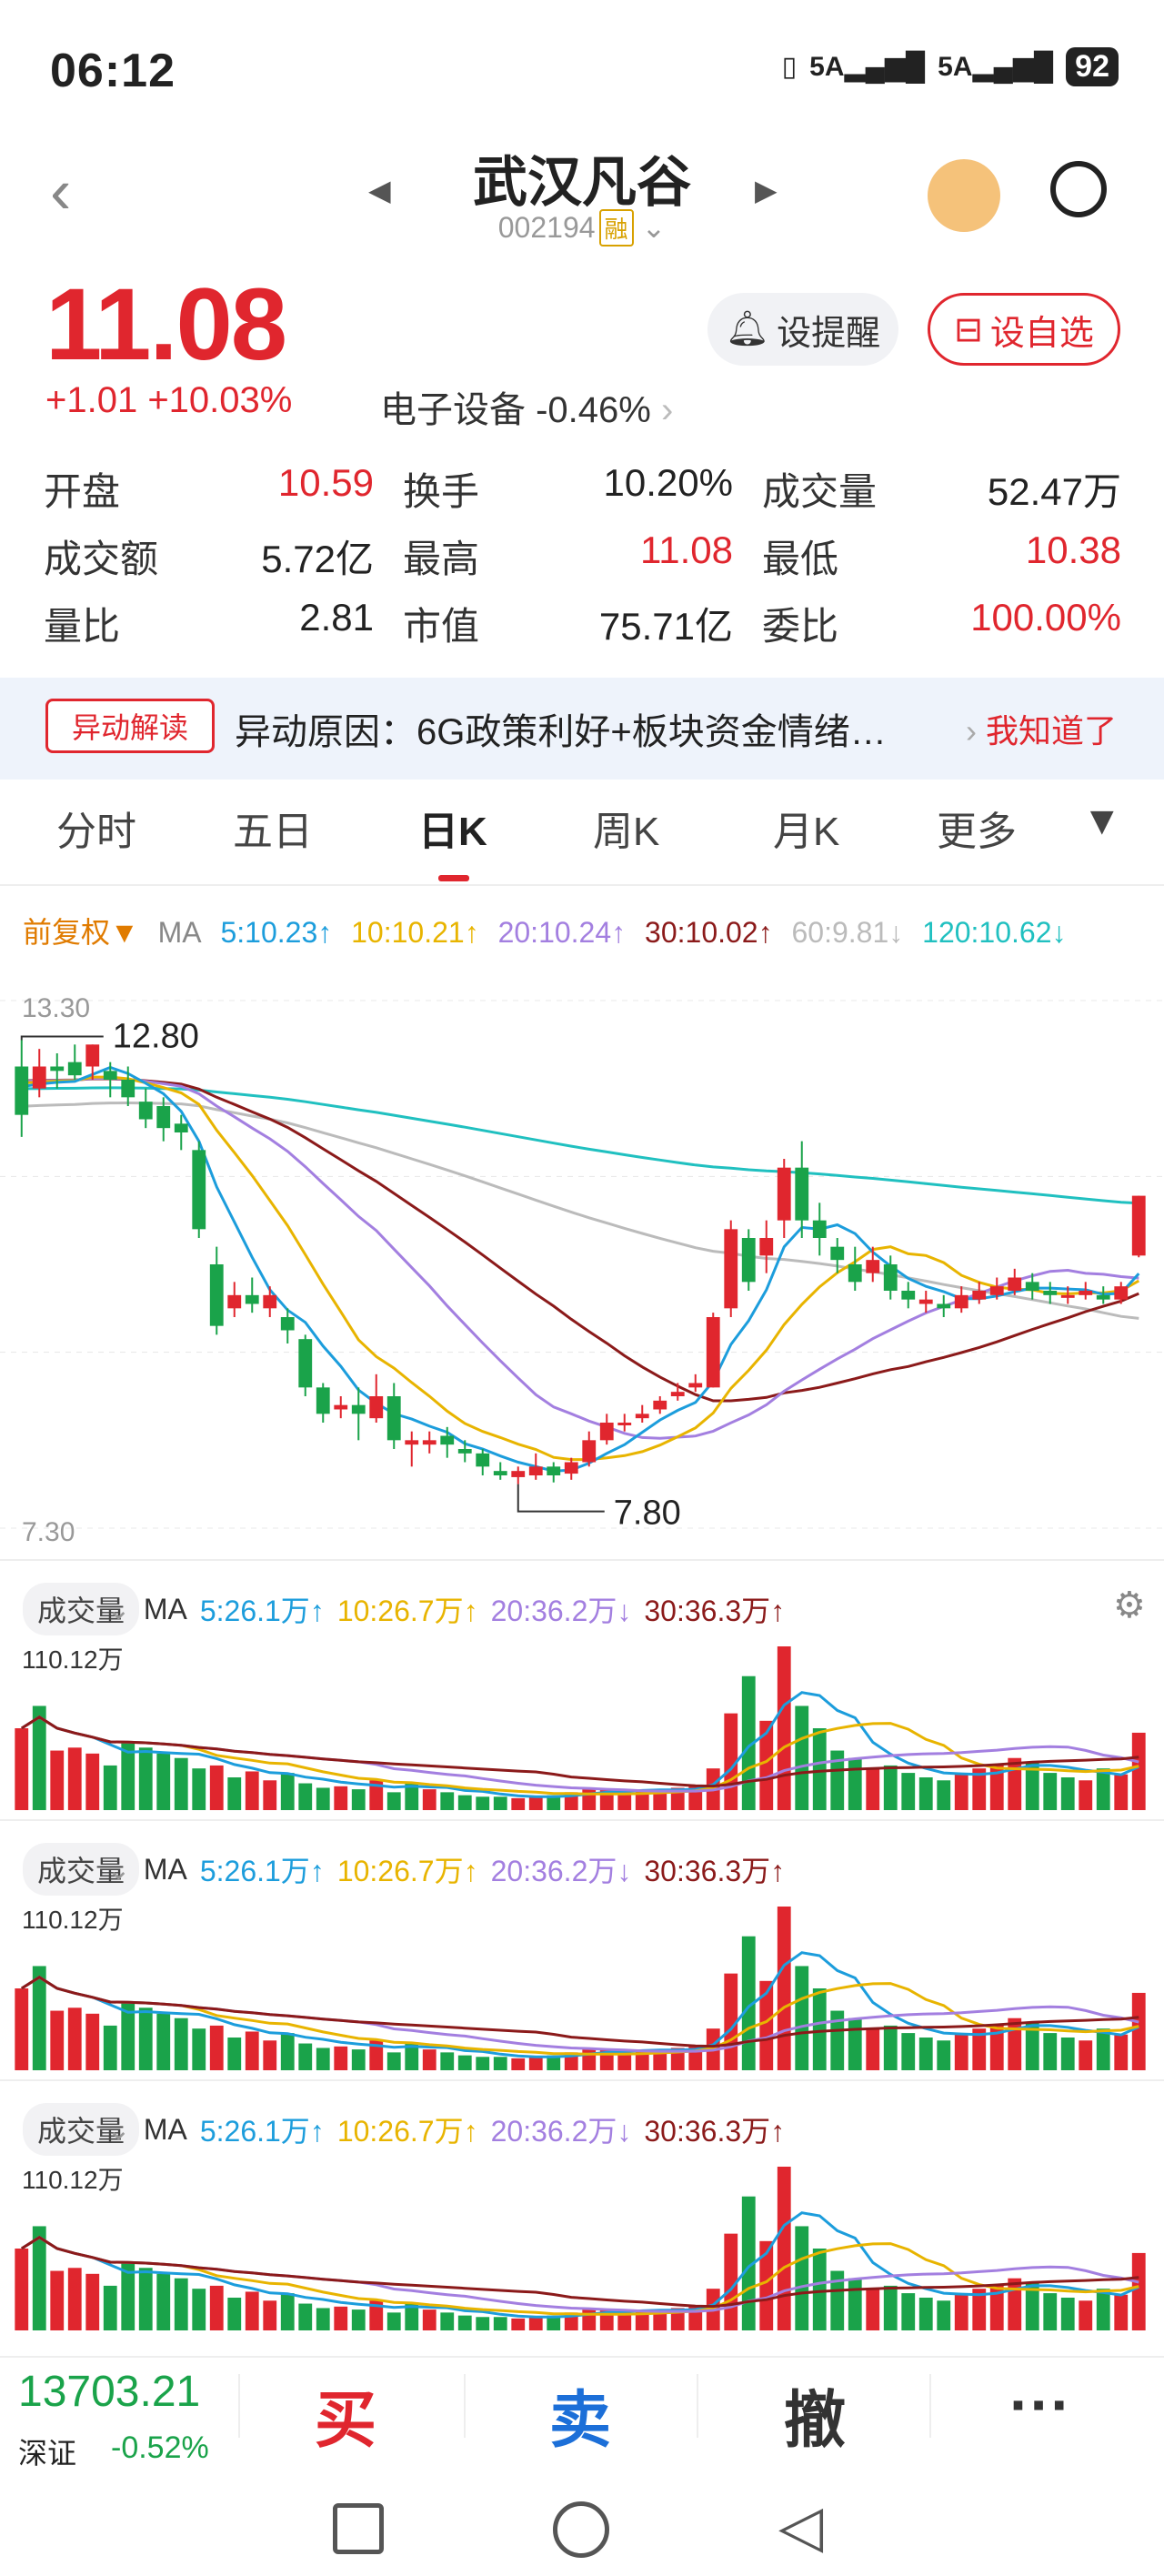 This screenshot has height=2576, width=1164. I want to click on set-alert-button: 🔔︎ 设提醒, so click(803, 329).